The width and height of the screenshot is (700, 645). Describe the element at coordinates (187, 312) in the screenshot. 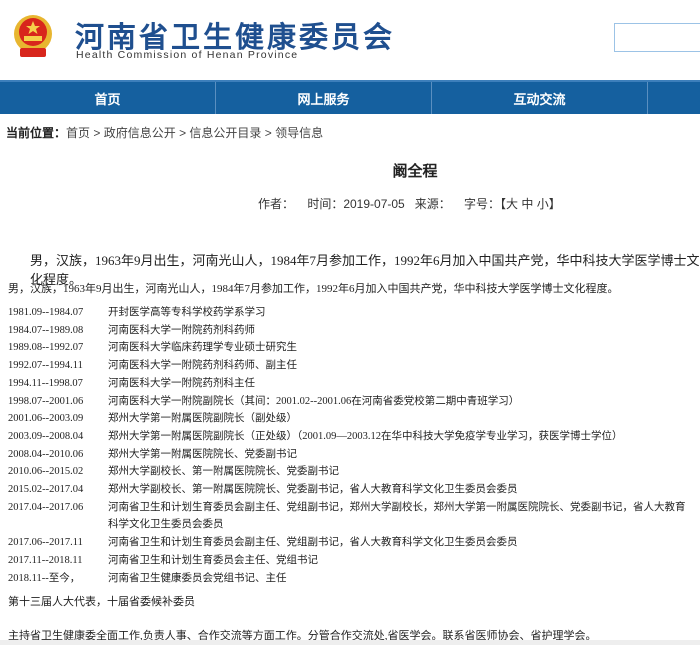

I see `resume-text: 开封医学高等专科学校药学系学习` at that location.